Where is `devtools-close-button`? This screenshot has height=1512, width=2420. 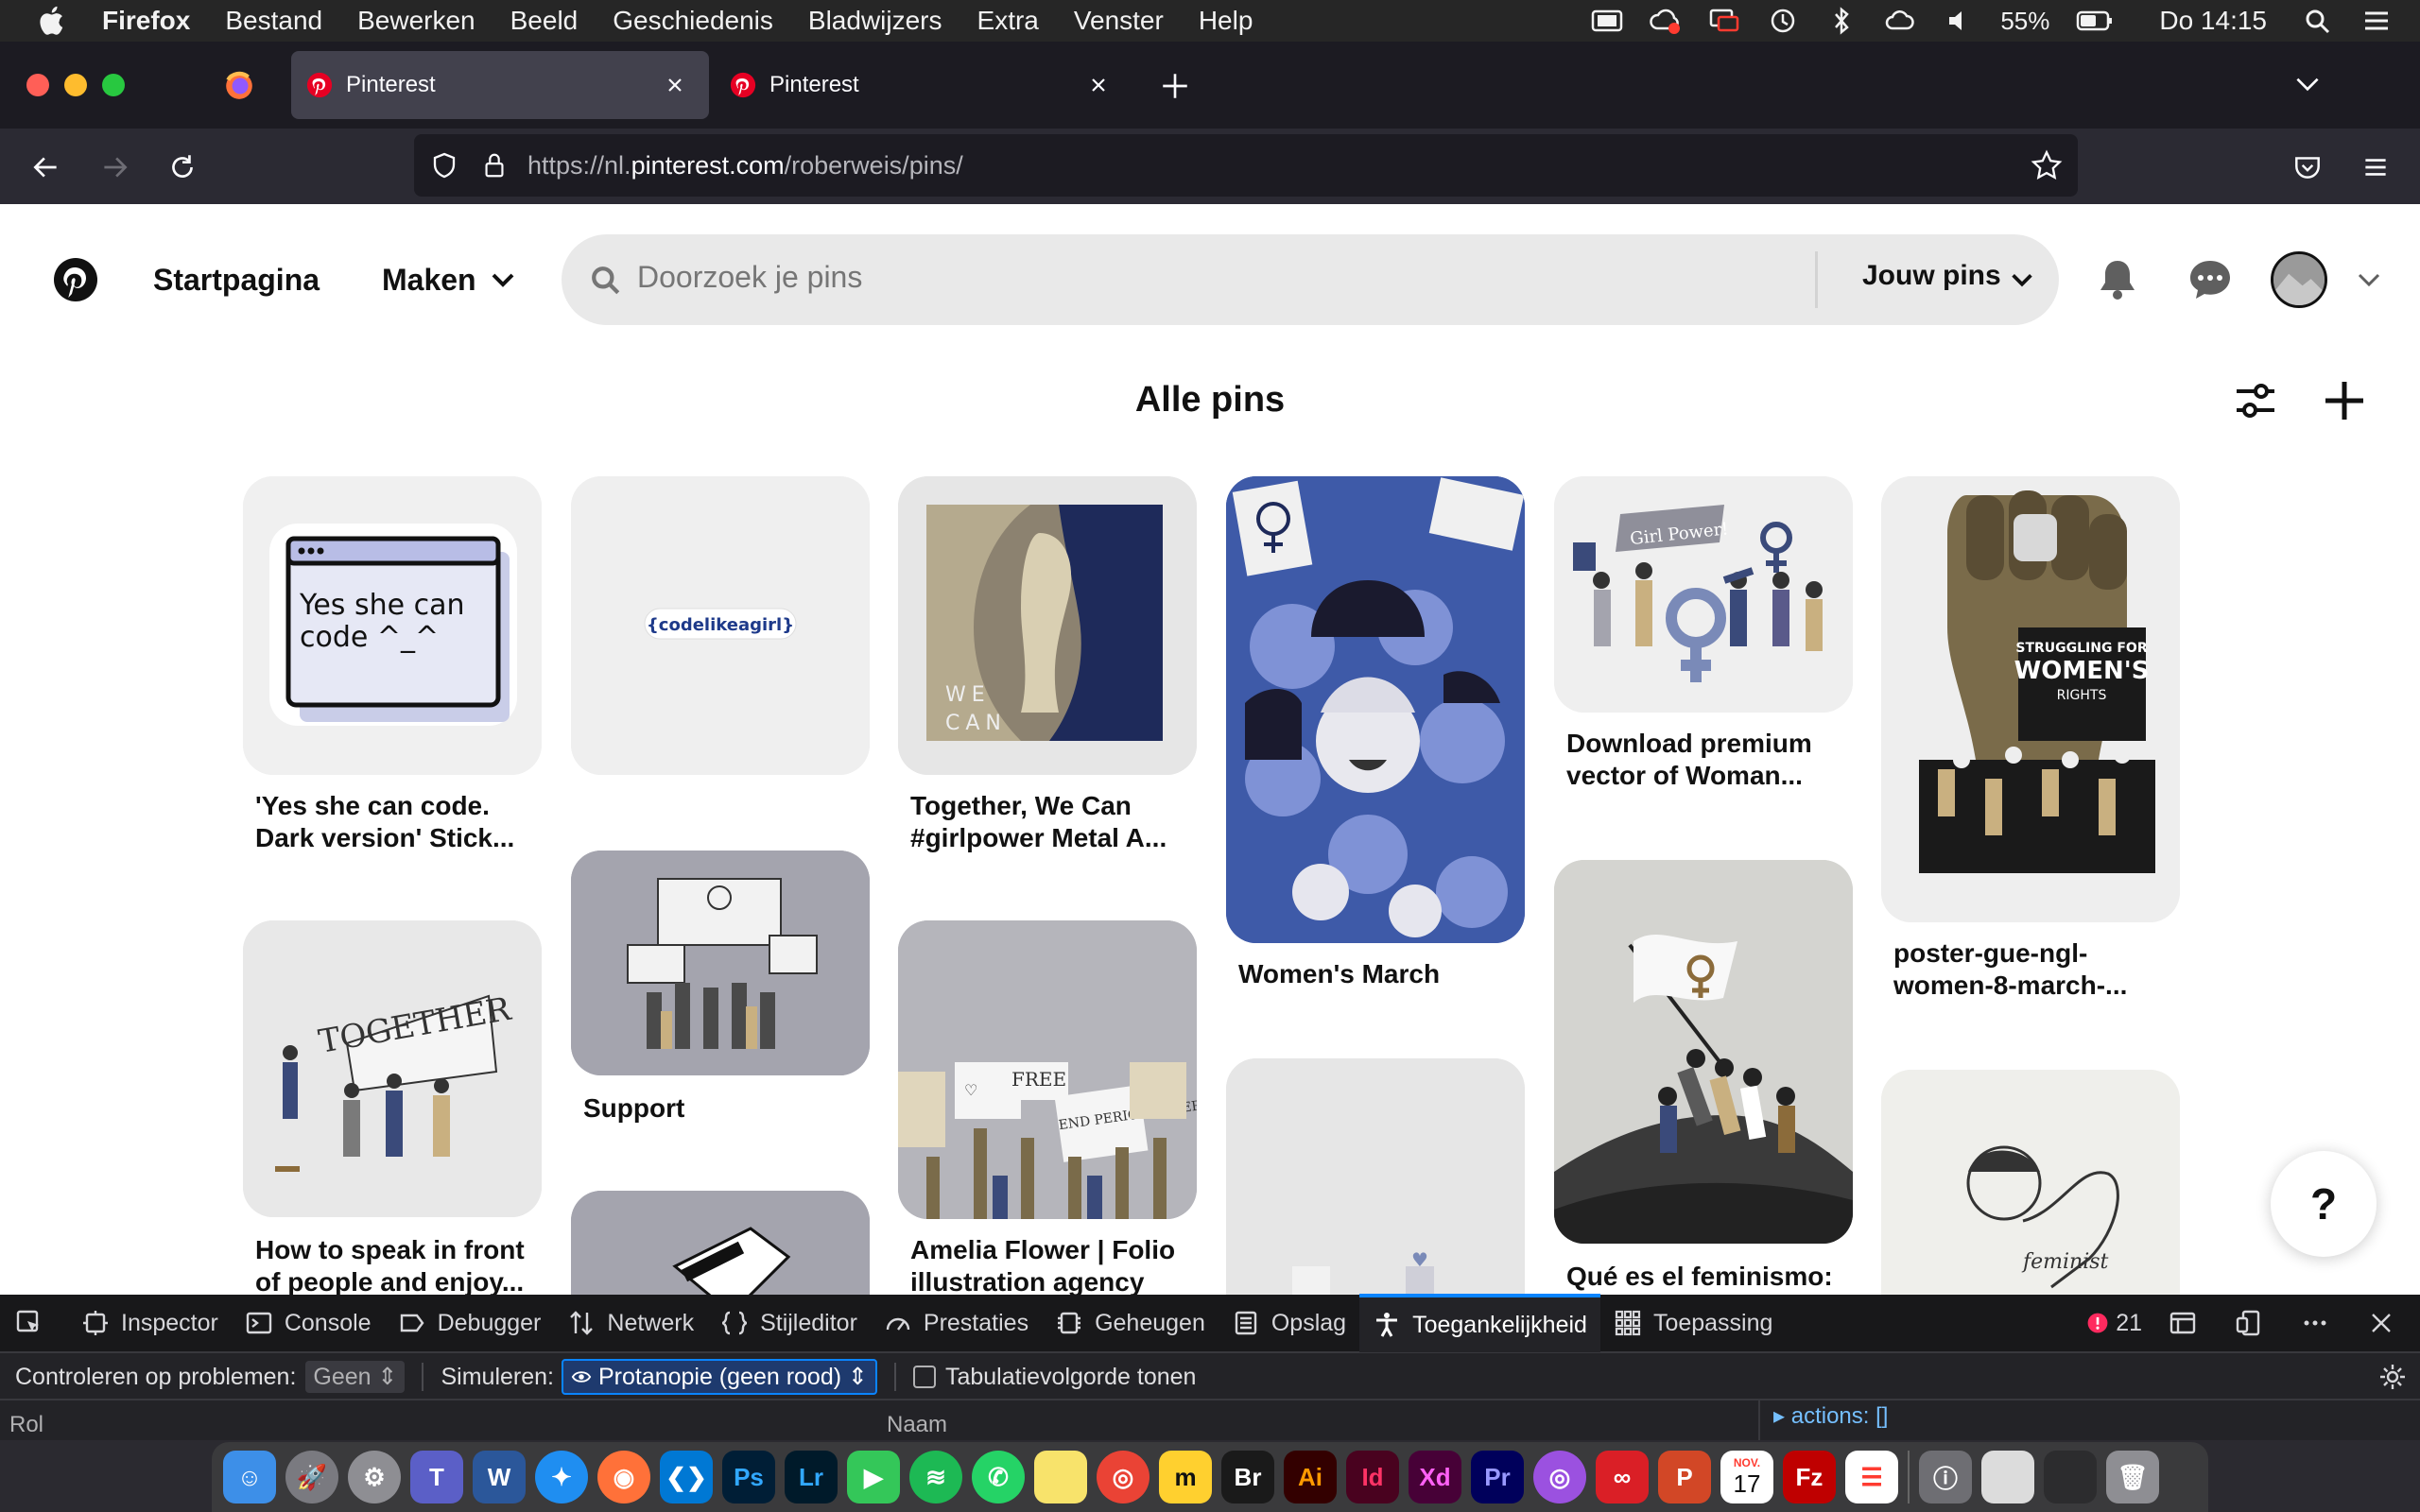
devtools-close-button is located at coordinates (2387, 1323).